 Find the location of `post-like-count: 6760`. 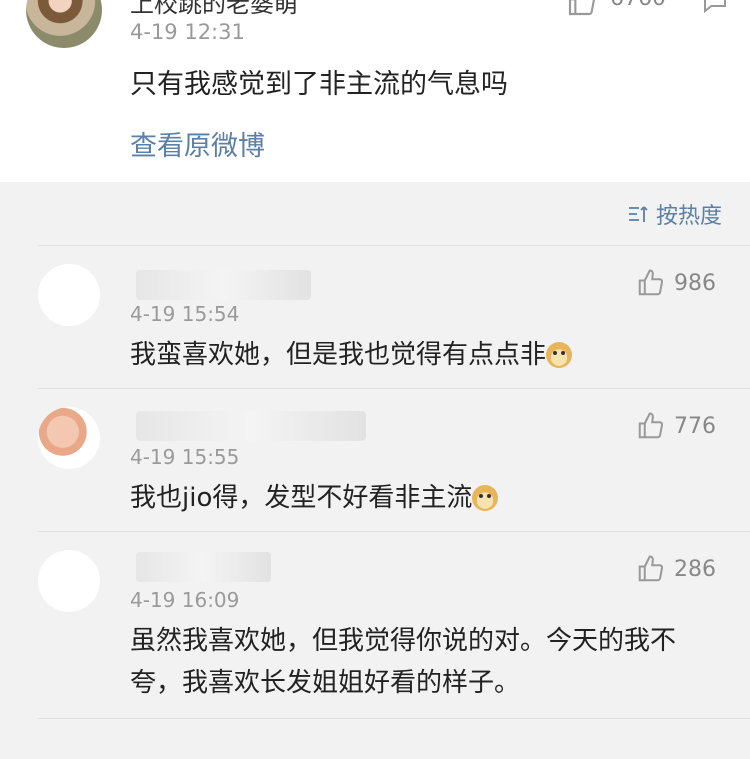

post-like-count: 6760 is located at coordinates (638, 5).